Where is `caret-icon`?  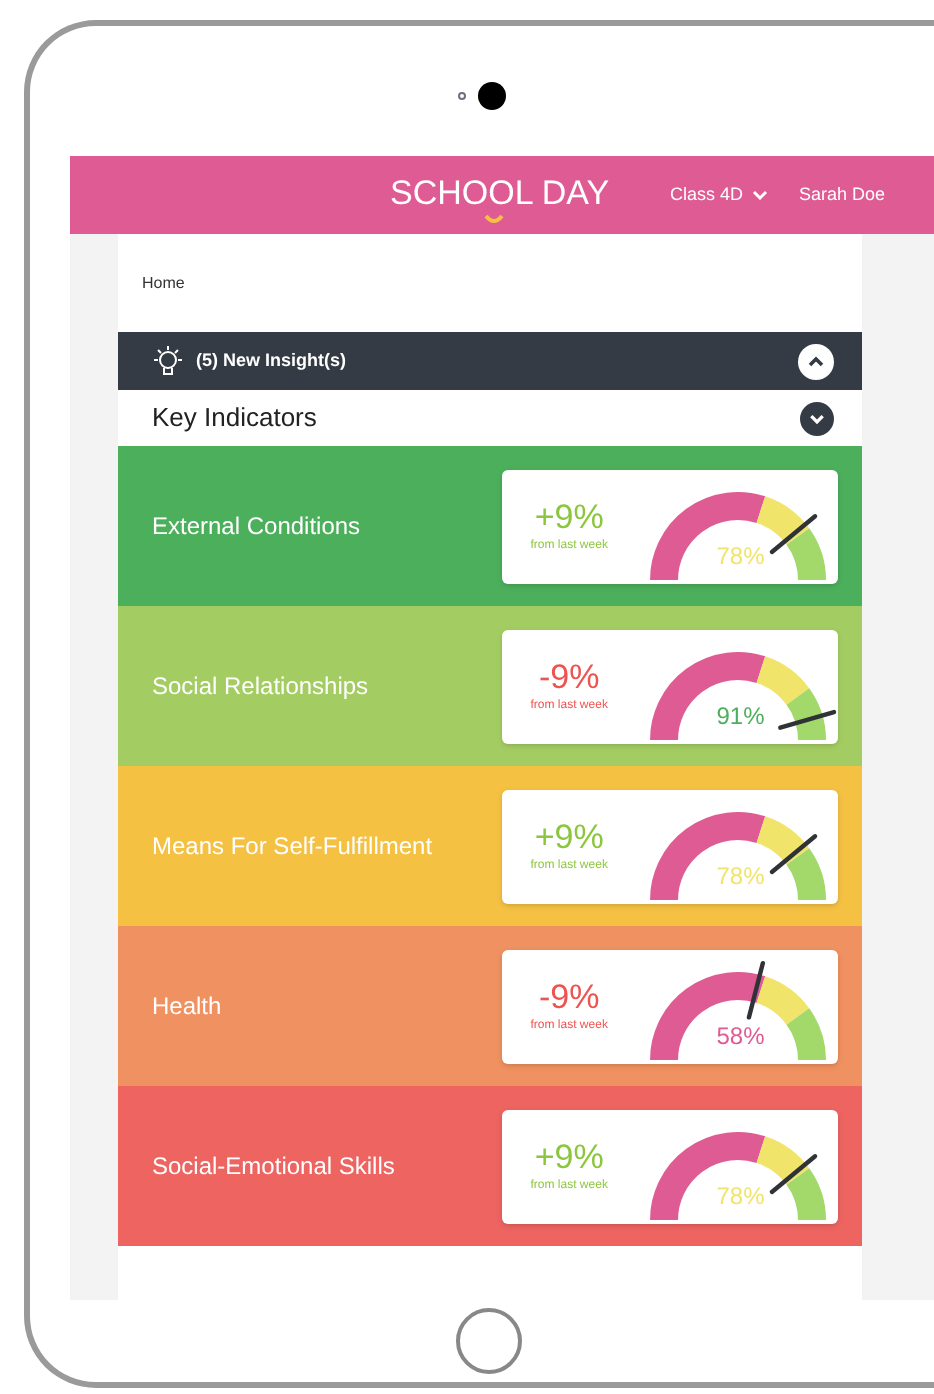 caret-icon is located at coordinates (759, 195).